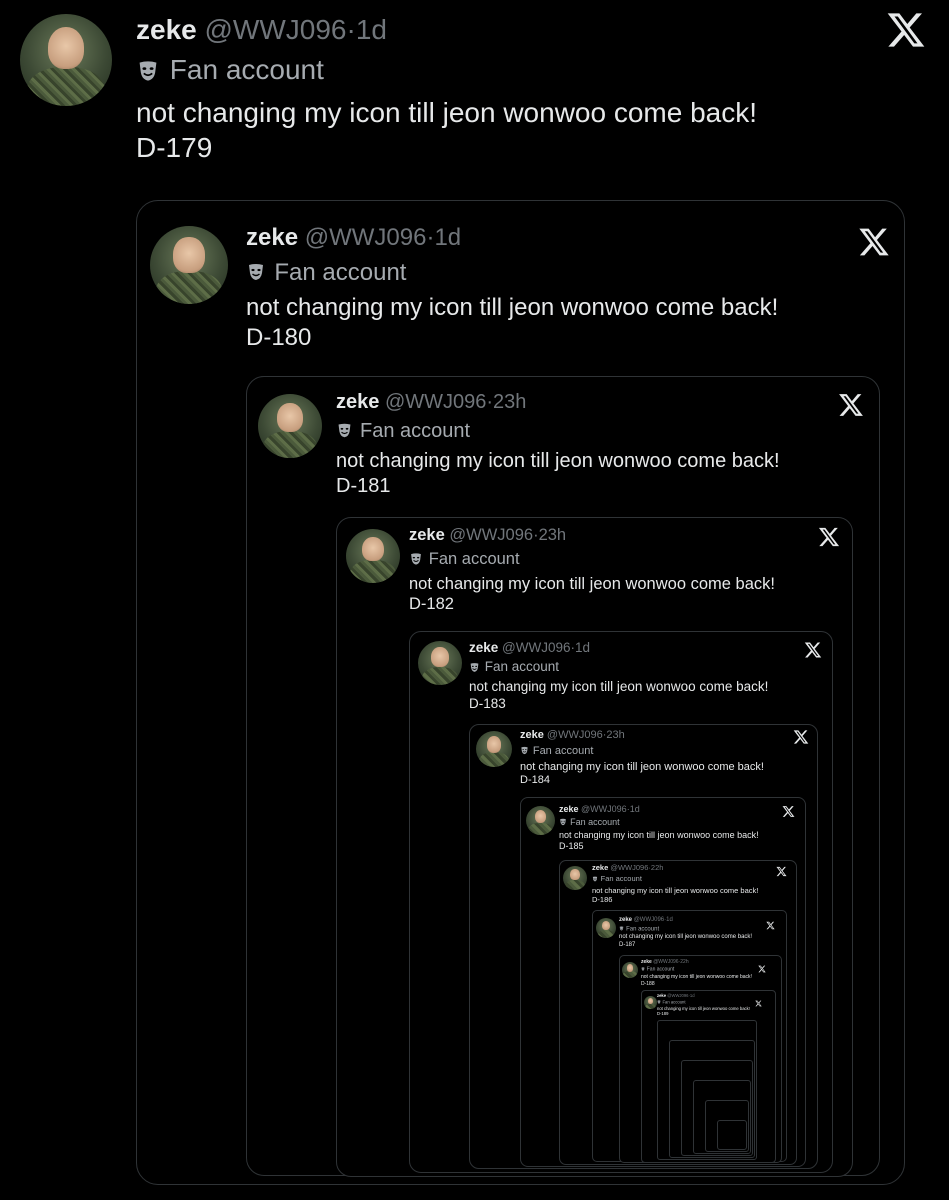  I want to click on countdown-text: D-179, so click(174, 147).